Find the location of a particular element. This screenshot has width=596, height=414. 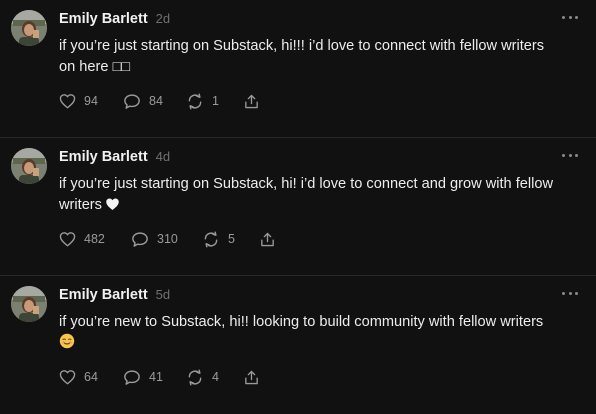

timestamp: 2d is located at coordinates (163, 18).